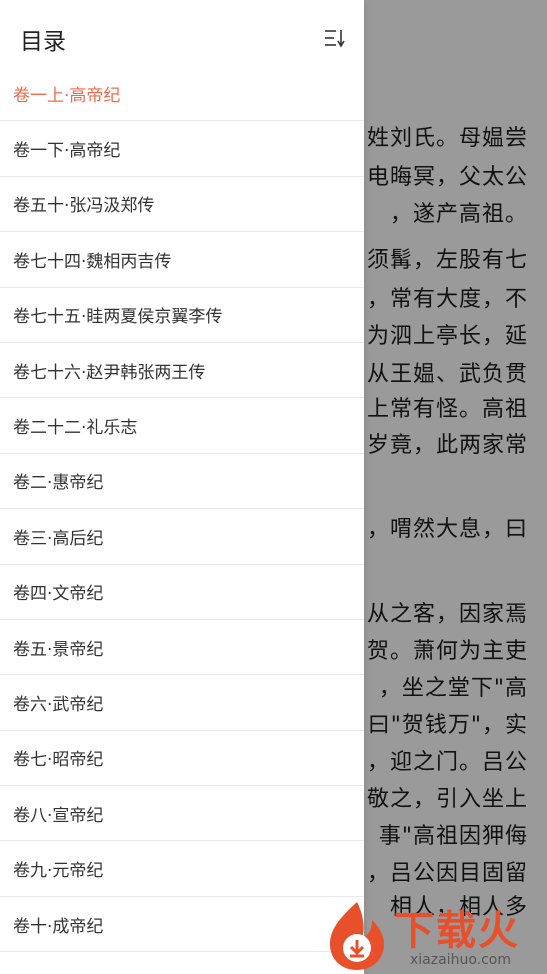 The height and width of the screenshot is (974, 547). What do you see at coordinates (182, 759) in the screenshot?
I see `toc-item: 卷七·昭帝纪` at bounding box center [182, 759].